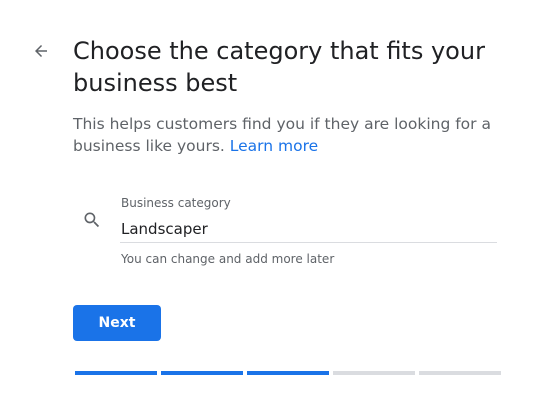 The image size is (550, 414). I want to click on progress-bar, so click(288, 373).